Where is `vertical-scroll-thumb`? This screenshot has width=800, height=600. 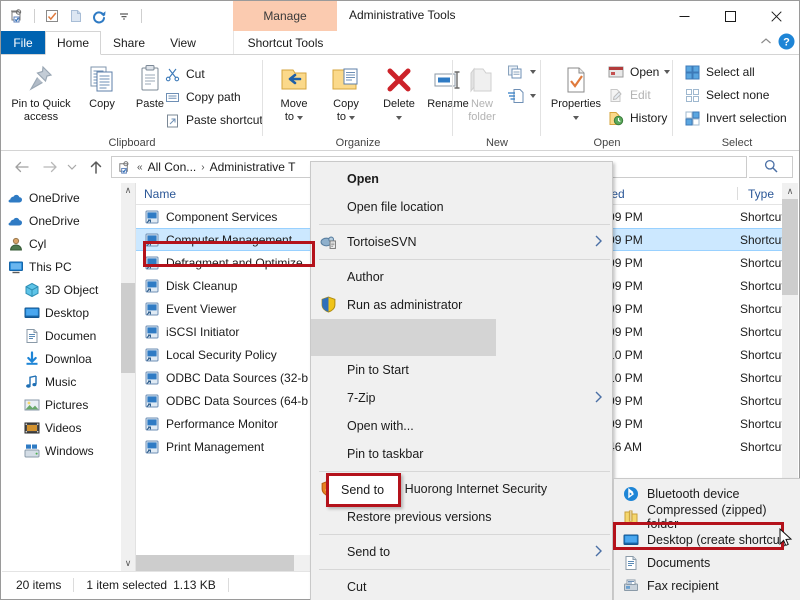 vertical-scroll-thumb is located at coordinates (790, 247).